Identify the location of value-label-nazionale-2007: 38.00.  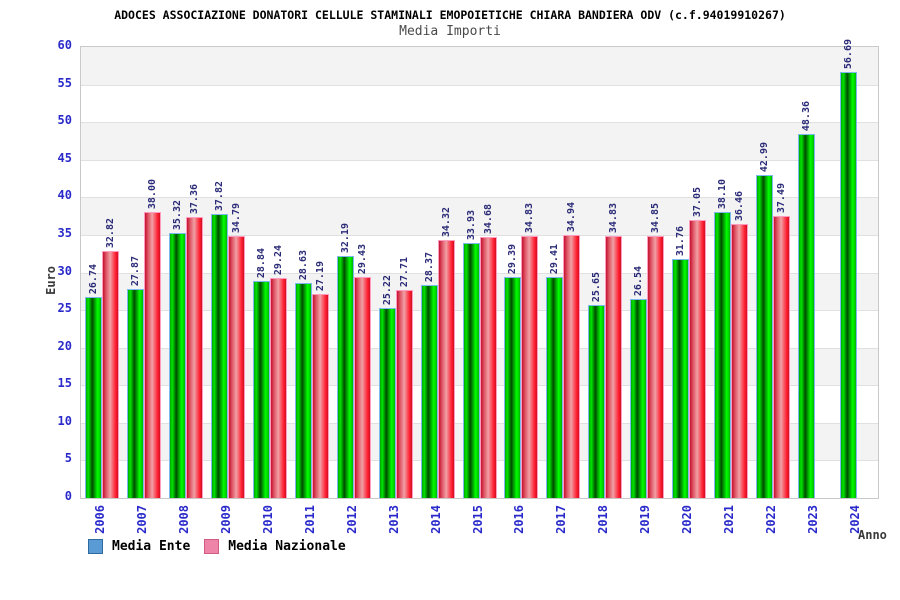
(152, 193).